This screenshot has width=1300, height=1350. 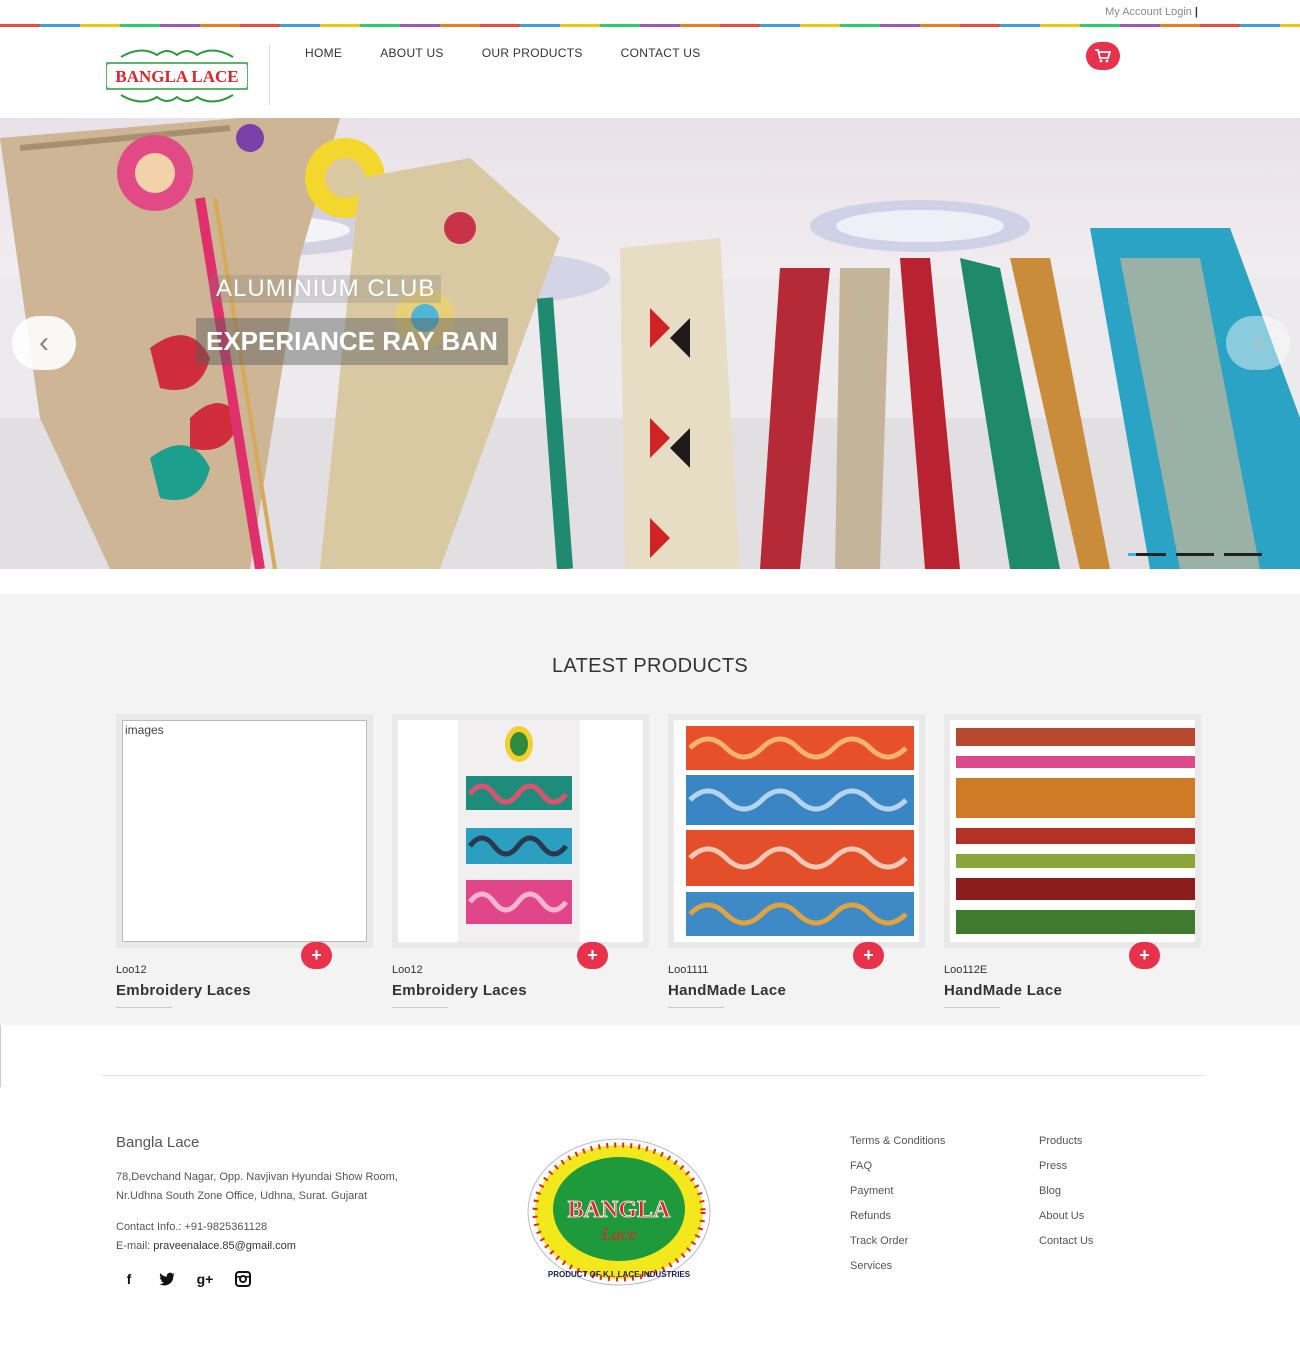 I want to click on product-image-frame: images, so click(x=244, y=831).